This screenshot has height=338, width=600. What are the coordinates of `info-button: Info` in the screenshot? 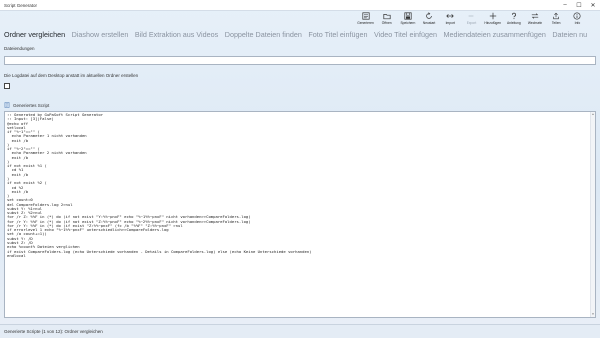 It's located at (577, 19).